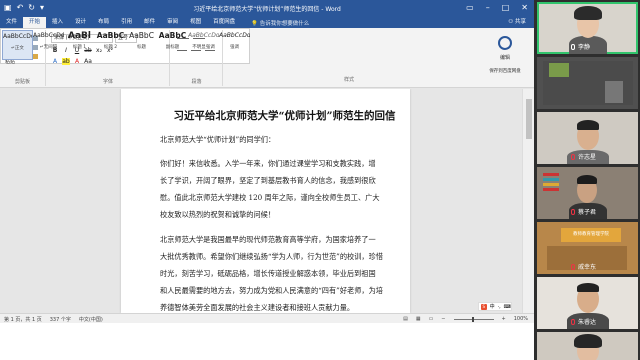 This screenshot has width=640, height=360. I want to click on doc-line: 北京师范大学是我国最早的现代师范教育高等学府，为国家培养了一, so click(268, 239).